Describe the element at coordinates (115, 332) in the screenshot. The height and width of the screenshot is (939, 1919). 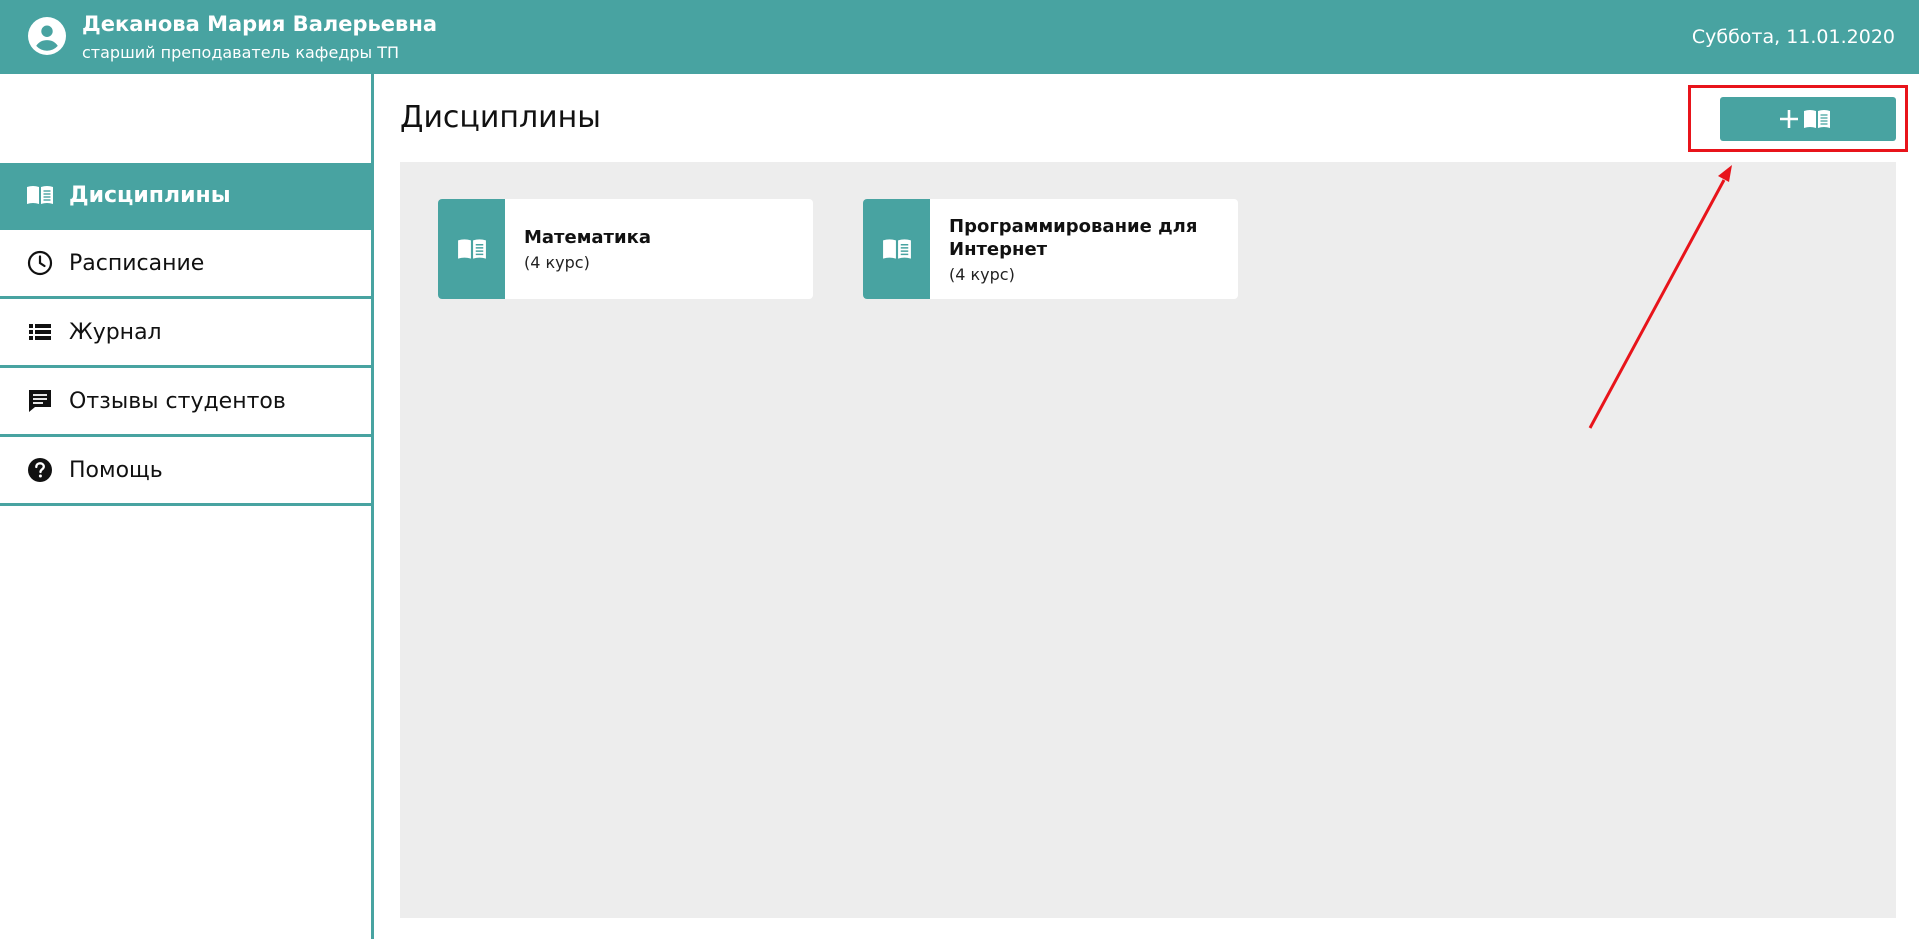
I see `sidebar-item-label: Журнал` at that location.